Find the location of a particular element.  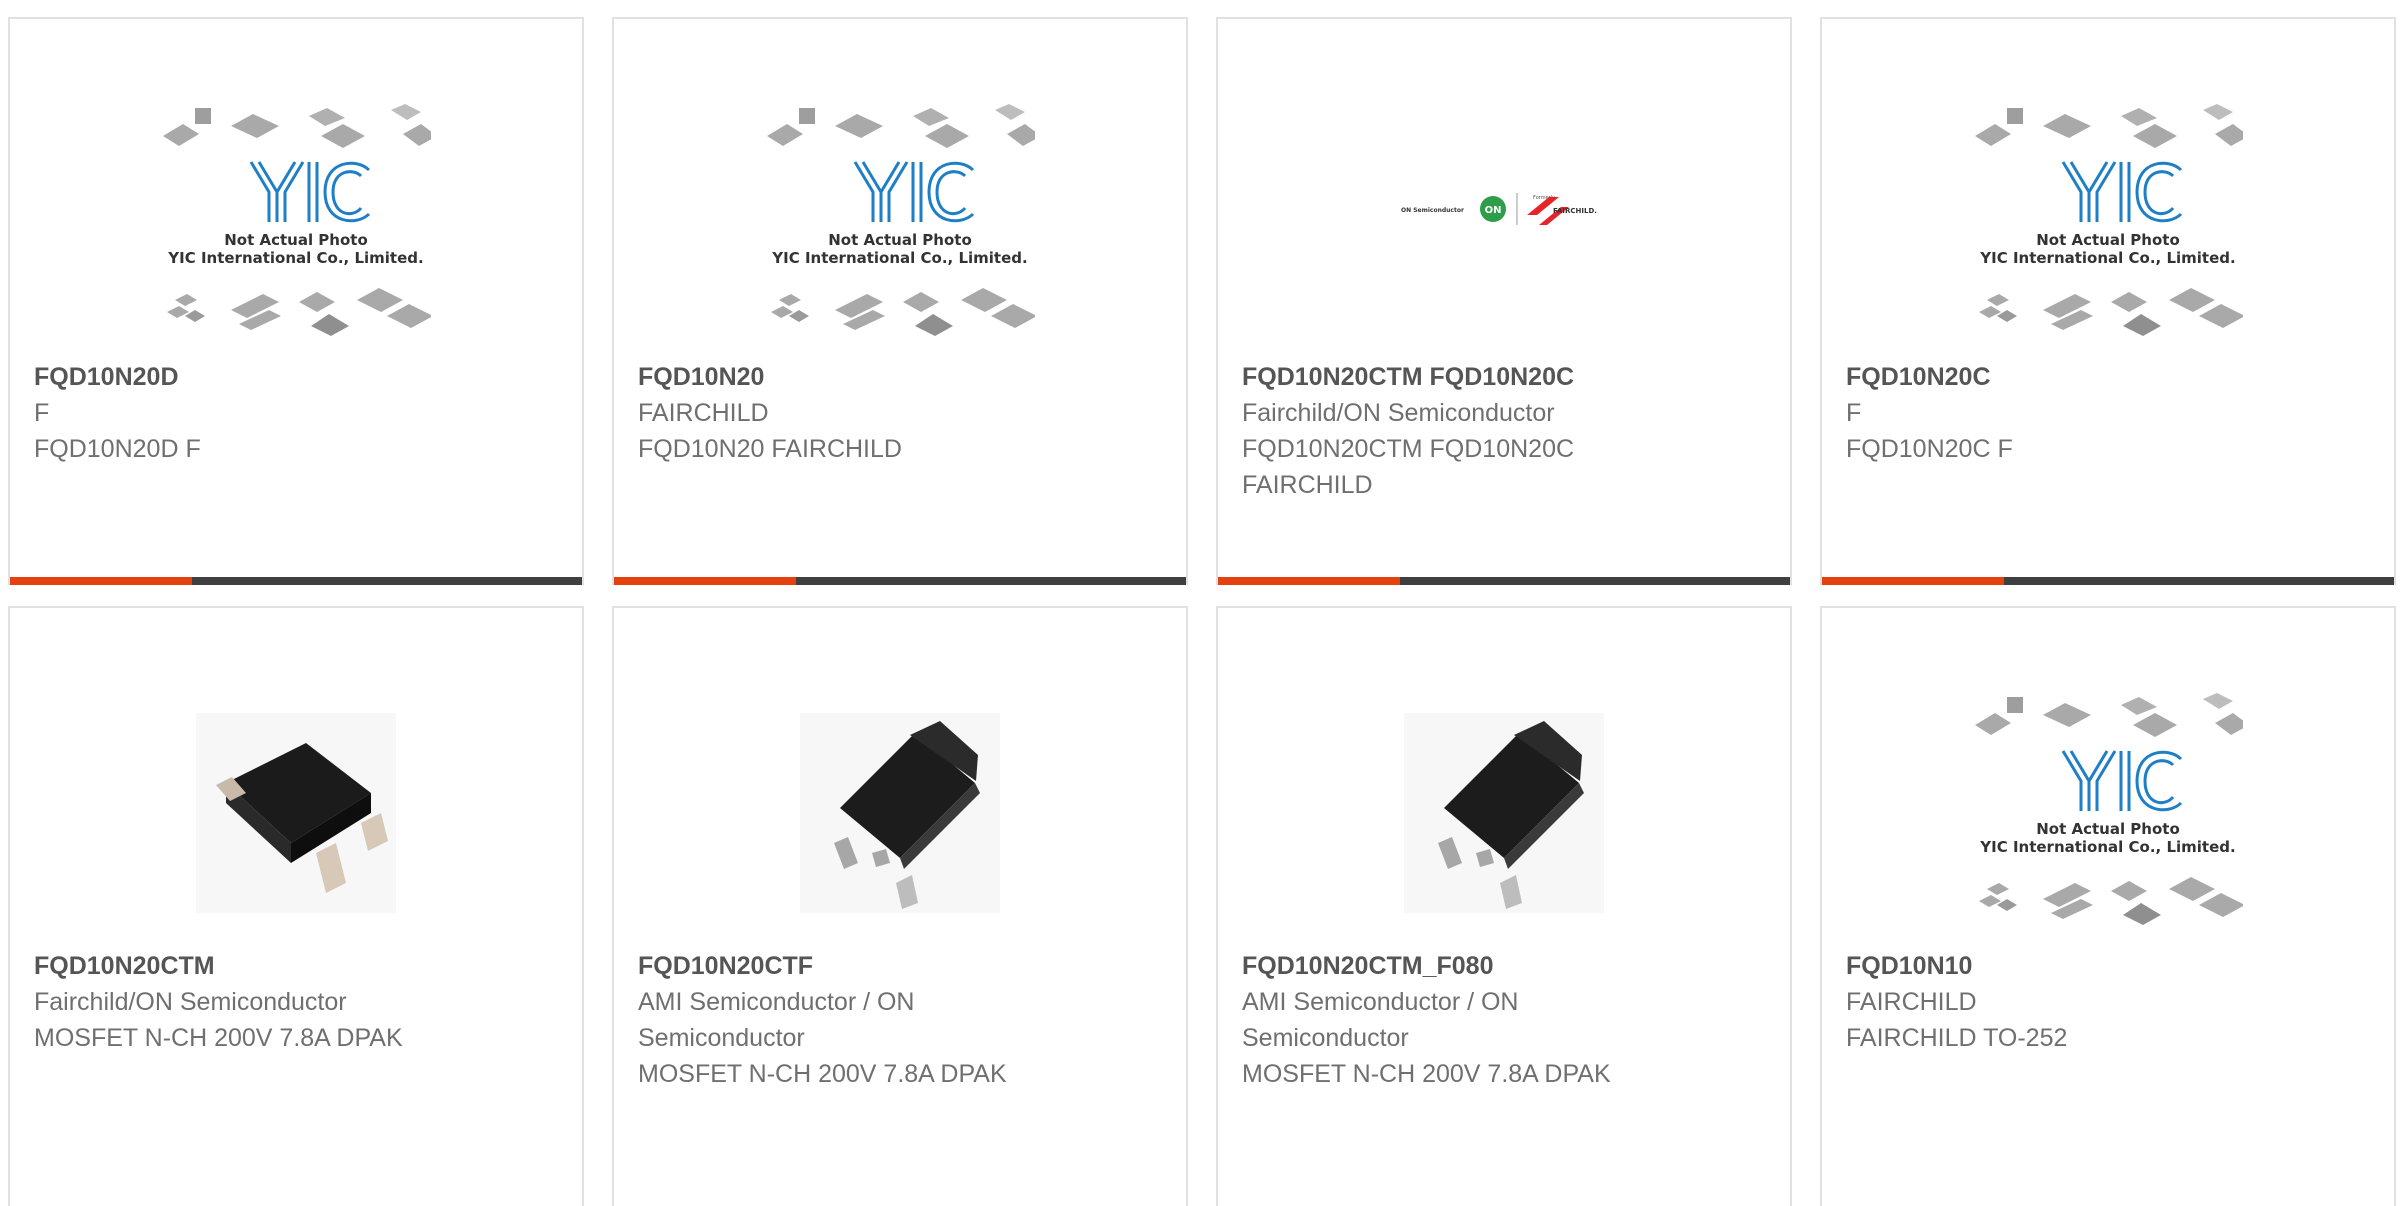

product-info: FQD10N20C F FQD10N20C F is located at coordinates (2106, 413).